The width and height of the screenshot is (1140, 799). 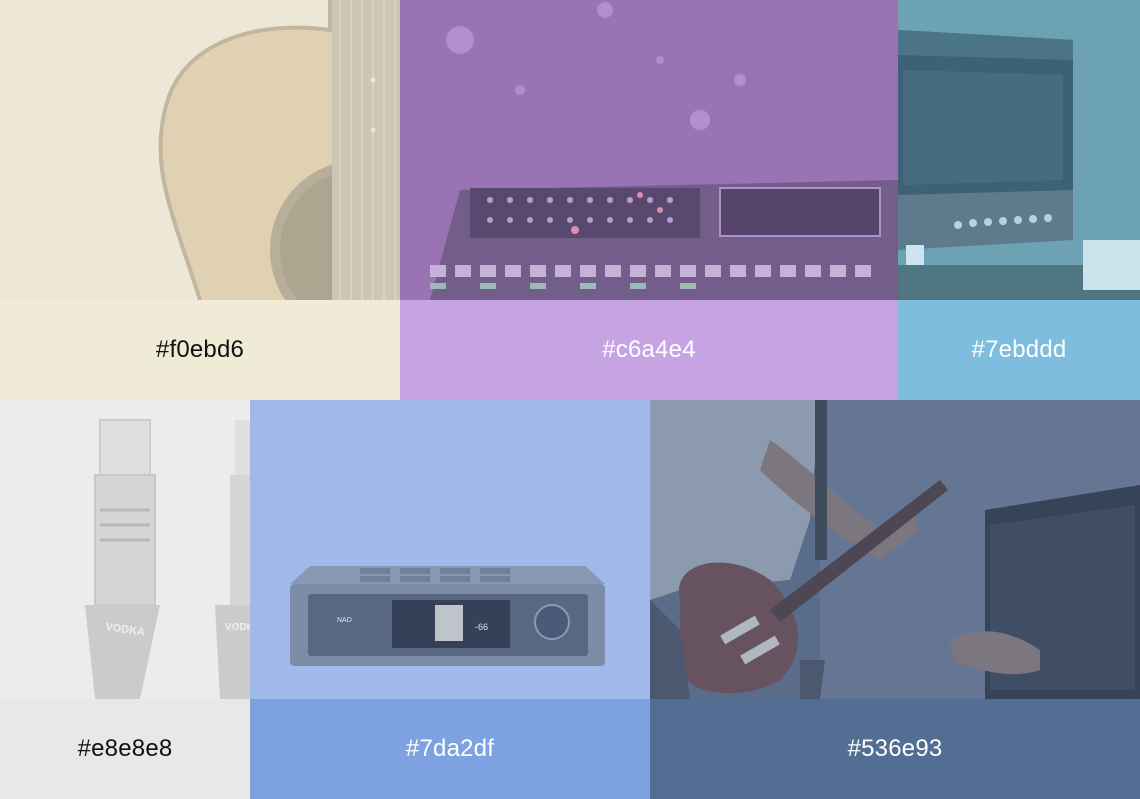 What do you see at coordinates (649, 350) in the screenshot?
I see `hex-label: #c6a4e4` at bounding box center [649, 350].